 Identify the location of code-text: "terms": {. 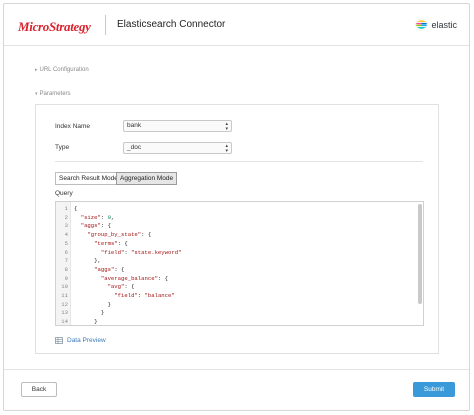
(111, 243).